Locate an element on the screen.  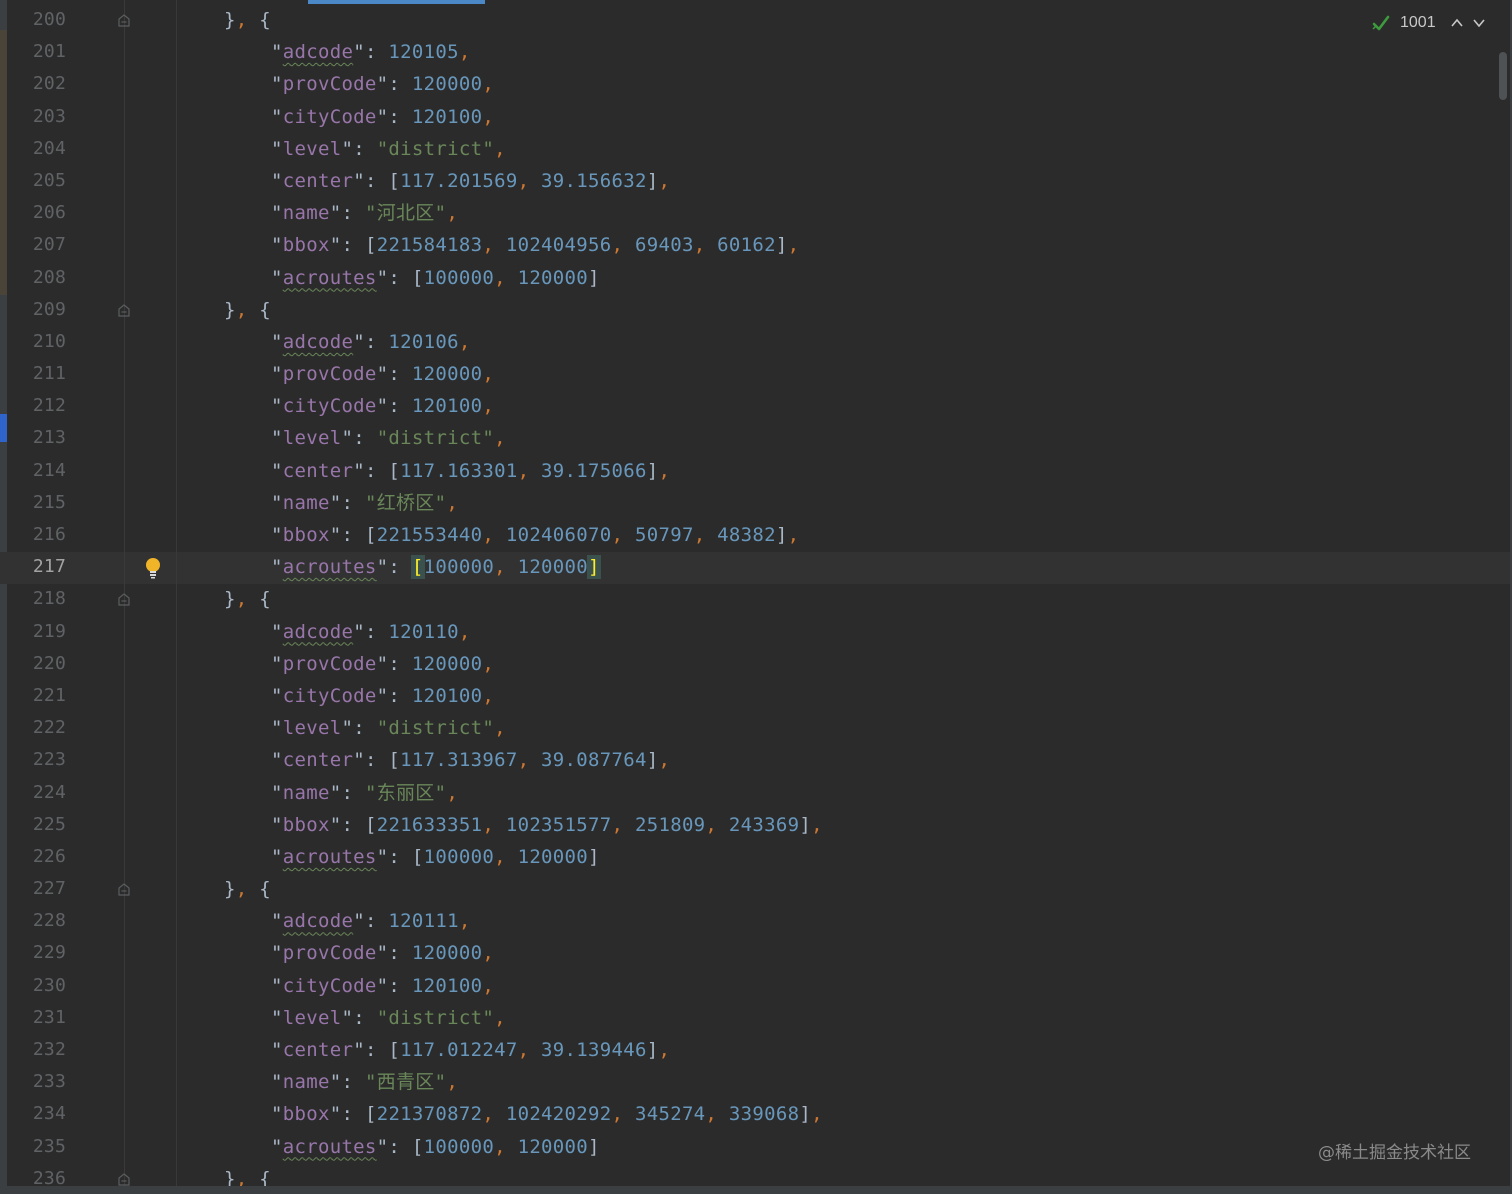
line-number: 206 is located at coordinates (33, 213).